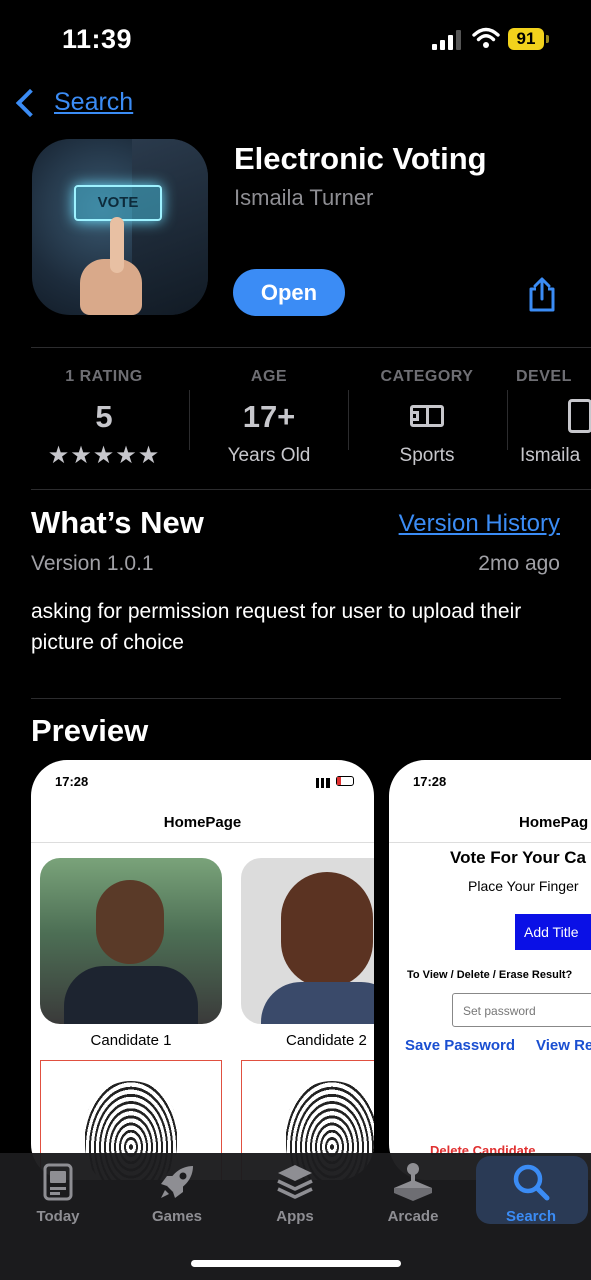 This screenshot has width=591, height=1280. What do you see at coordinates (170, 227) in the screenshot?
I see `suit-graphic` at bounding box center [170, 227].